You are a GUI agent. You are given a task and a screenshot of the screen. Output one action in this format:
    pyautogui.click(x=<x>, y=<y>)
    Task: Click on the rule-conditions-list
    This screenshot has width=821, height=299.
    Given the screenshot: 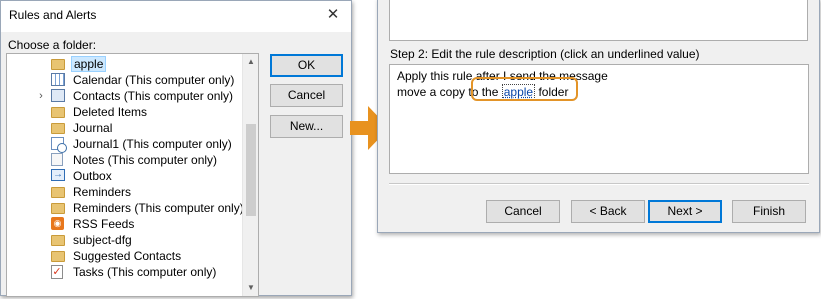 What is the action you would take?
    pyautogui.click(x=598, y=20)
    